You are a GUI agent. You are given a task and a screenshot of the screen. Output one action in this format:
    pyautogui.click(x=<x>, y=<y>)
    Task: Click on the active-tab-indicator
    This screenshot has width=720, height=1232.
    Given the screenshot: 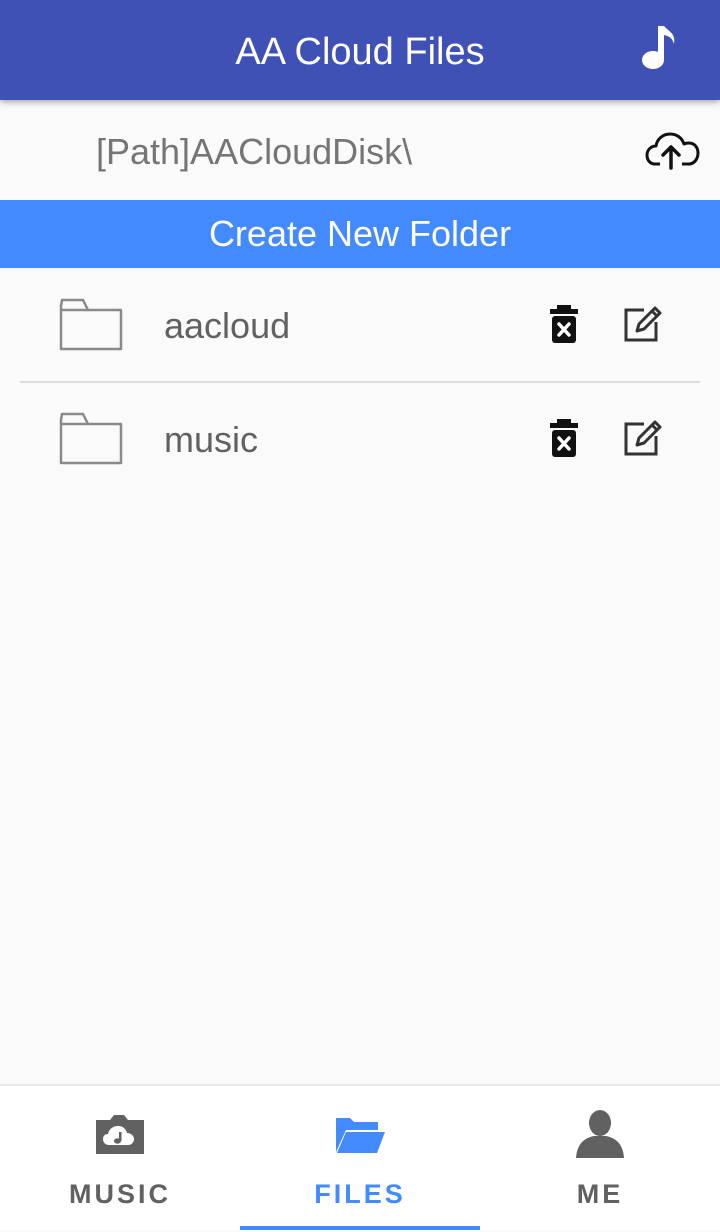 What is the action you would take?
    pyautogui.click(x=360, y=1228)
    